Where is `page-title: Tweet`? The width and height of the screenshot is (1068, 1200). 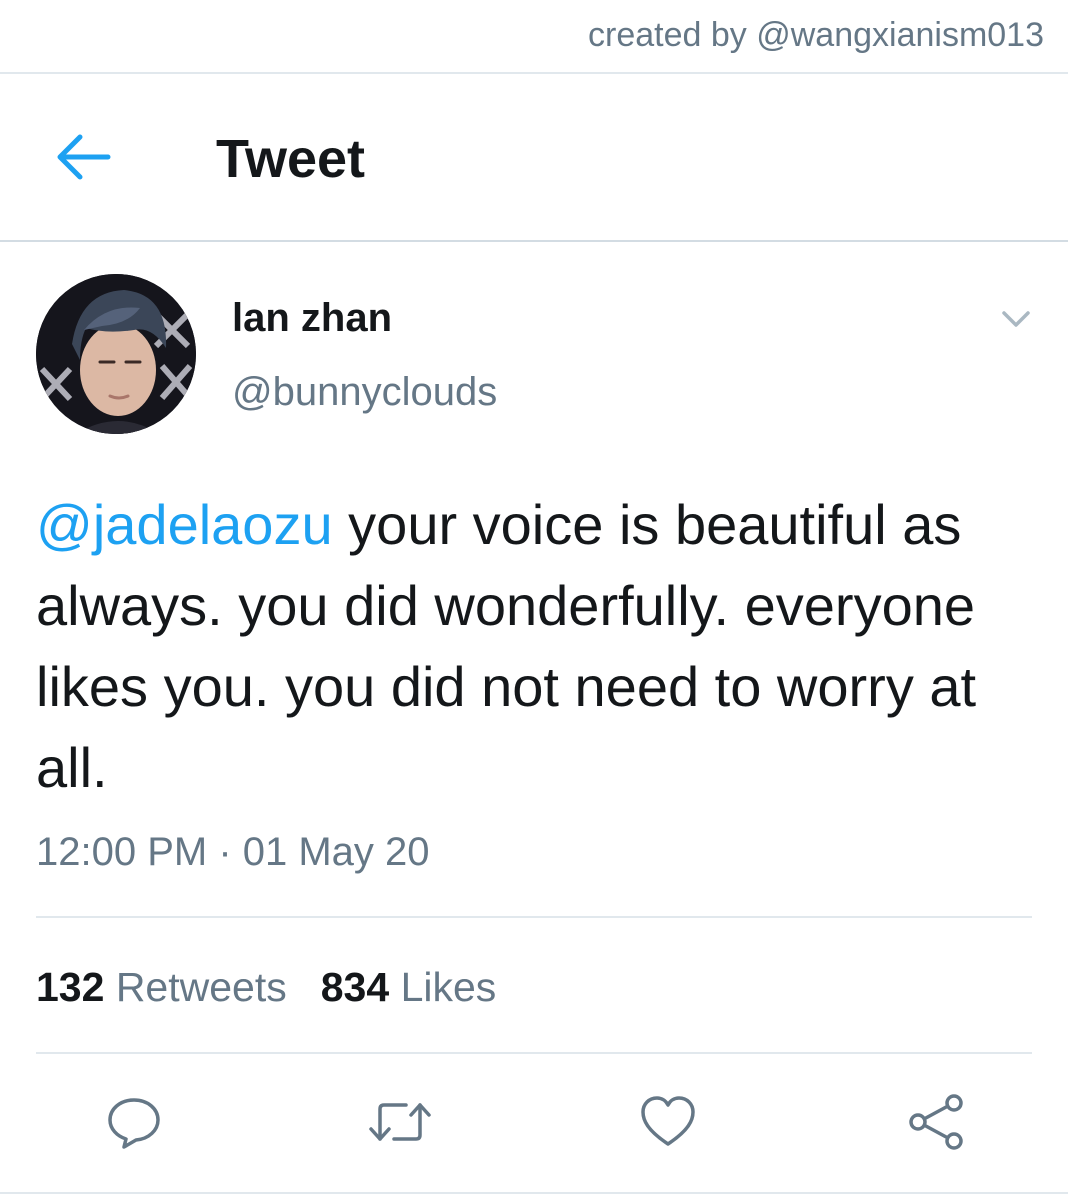 page-title: Tweet is located at coordinates (291, 159).